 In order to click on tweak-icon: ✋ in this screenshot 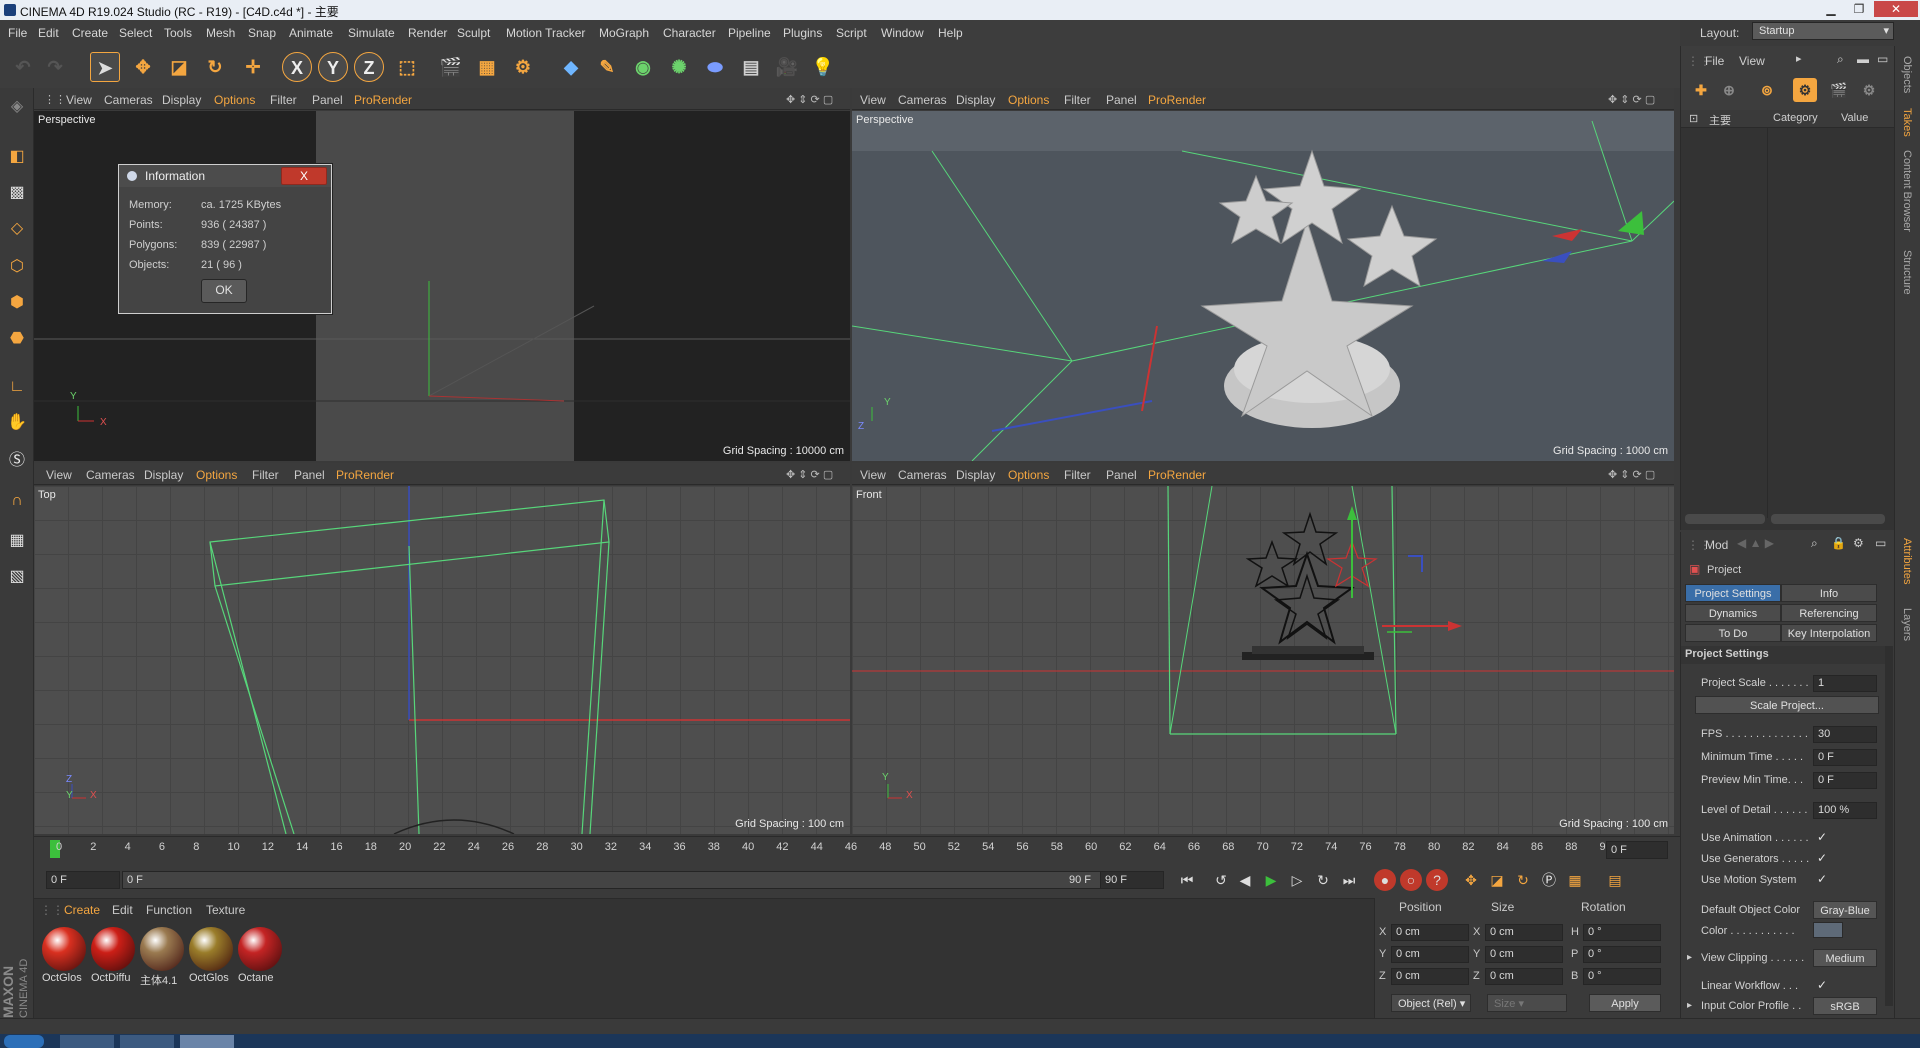, I will do `click(17, 423)`.